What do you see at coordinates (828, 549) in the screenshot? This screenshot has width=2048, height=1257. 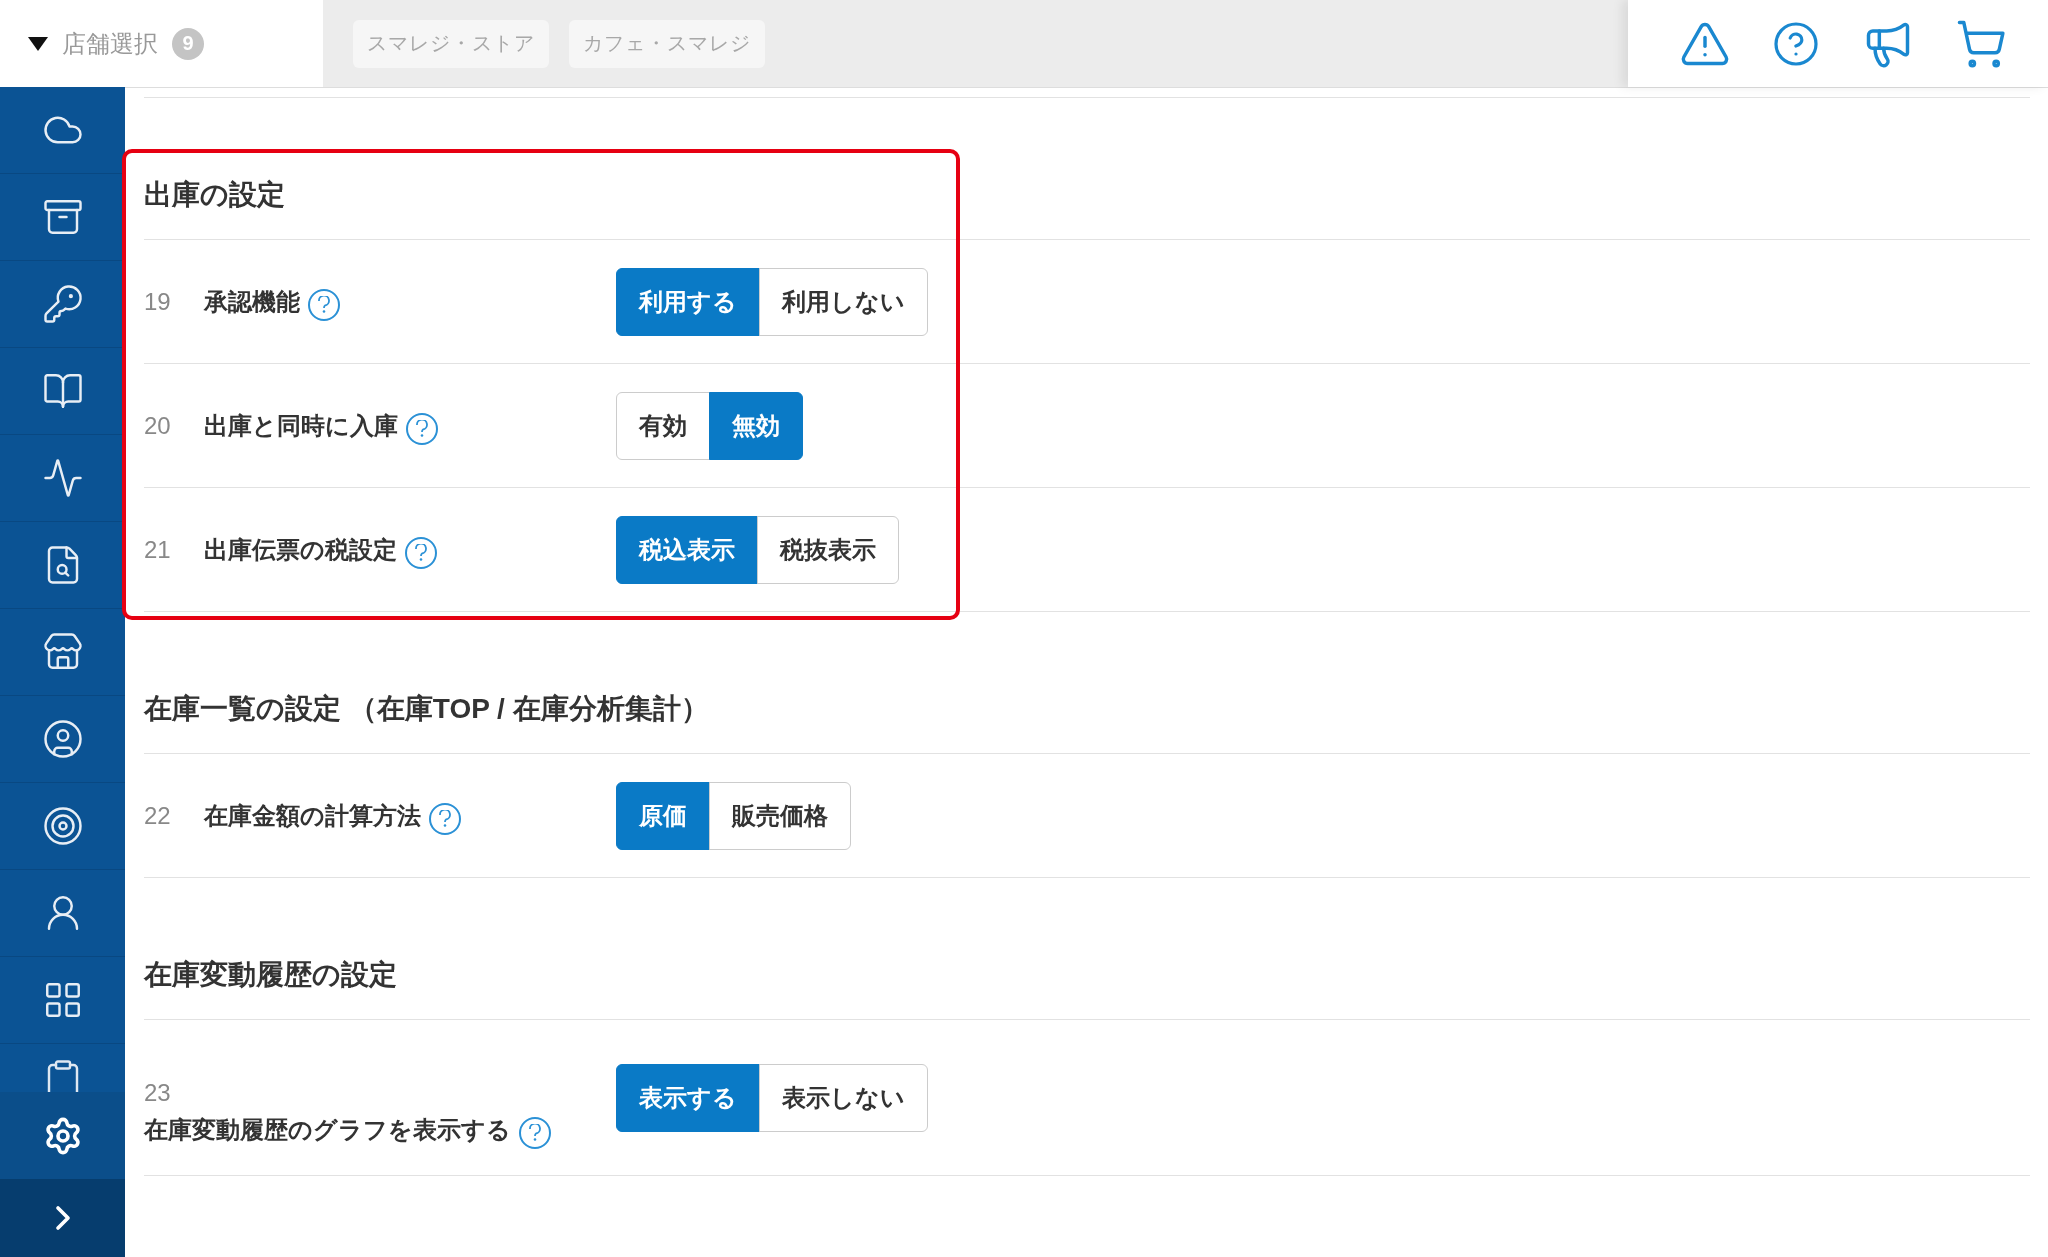 I see `option-toggle-button: 税抜表示` at bounding box center [828, 549].